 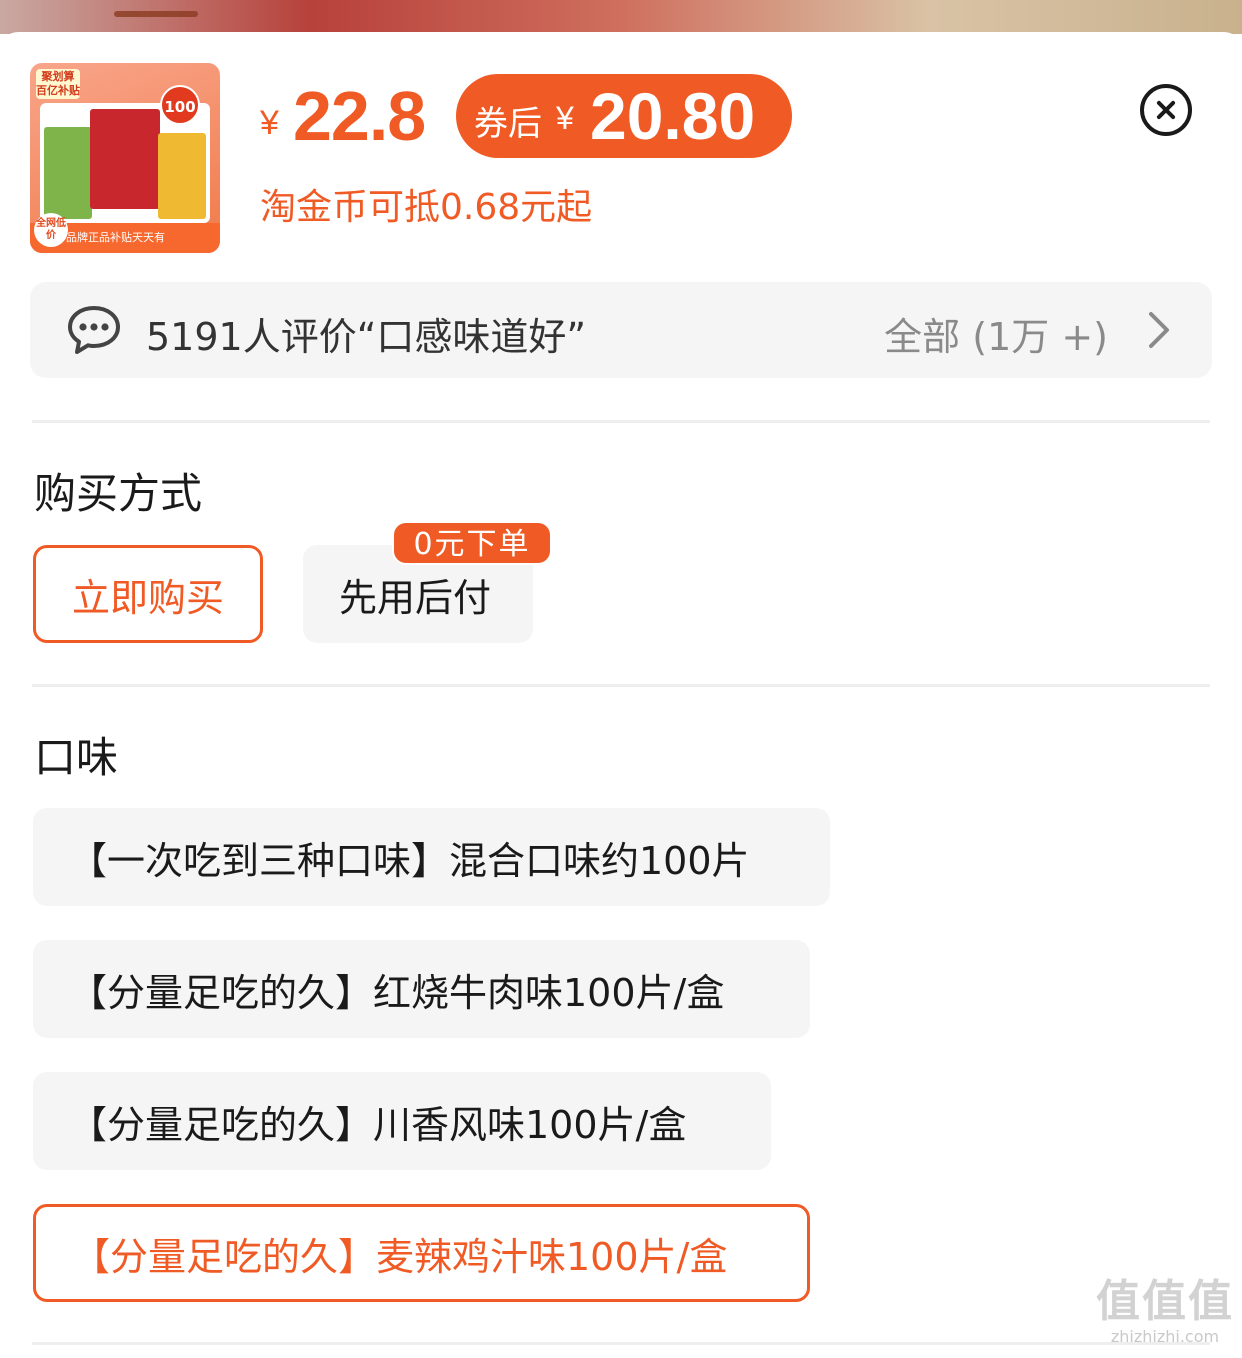 What do you see at coordinates (673, 116) in the screenshot?
I see `coupon-price: 20.80` at bounding box center [673, 116].